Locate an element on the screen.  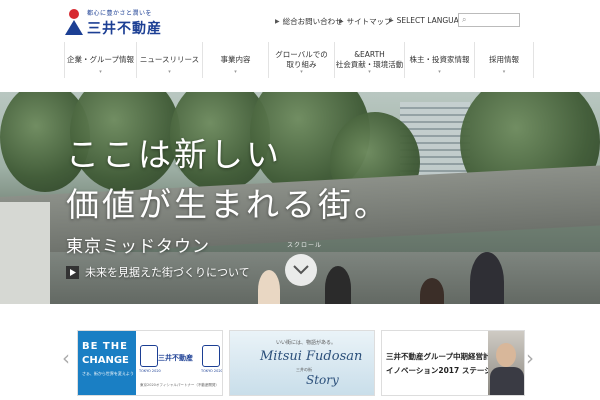
scroll-down-button is located at coordinates (301, 270).